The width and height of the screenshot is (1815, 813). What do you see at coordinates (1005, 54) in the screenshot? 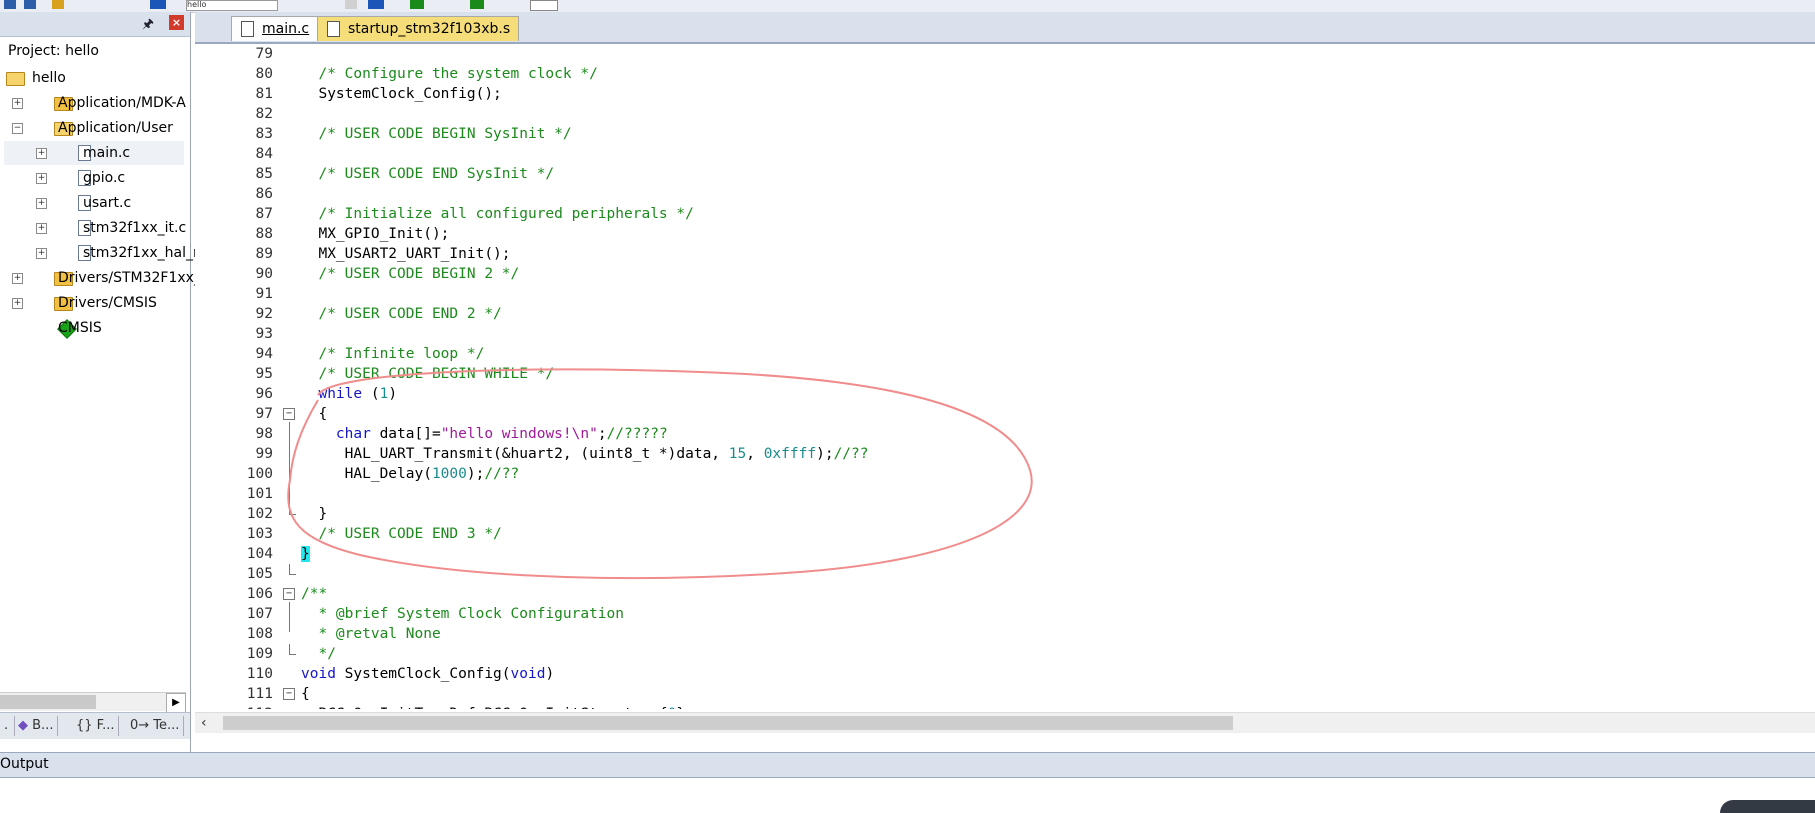
I see `code-line: 79` at bounding box center [1005, 54].